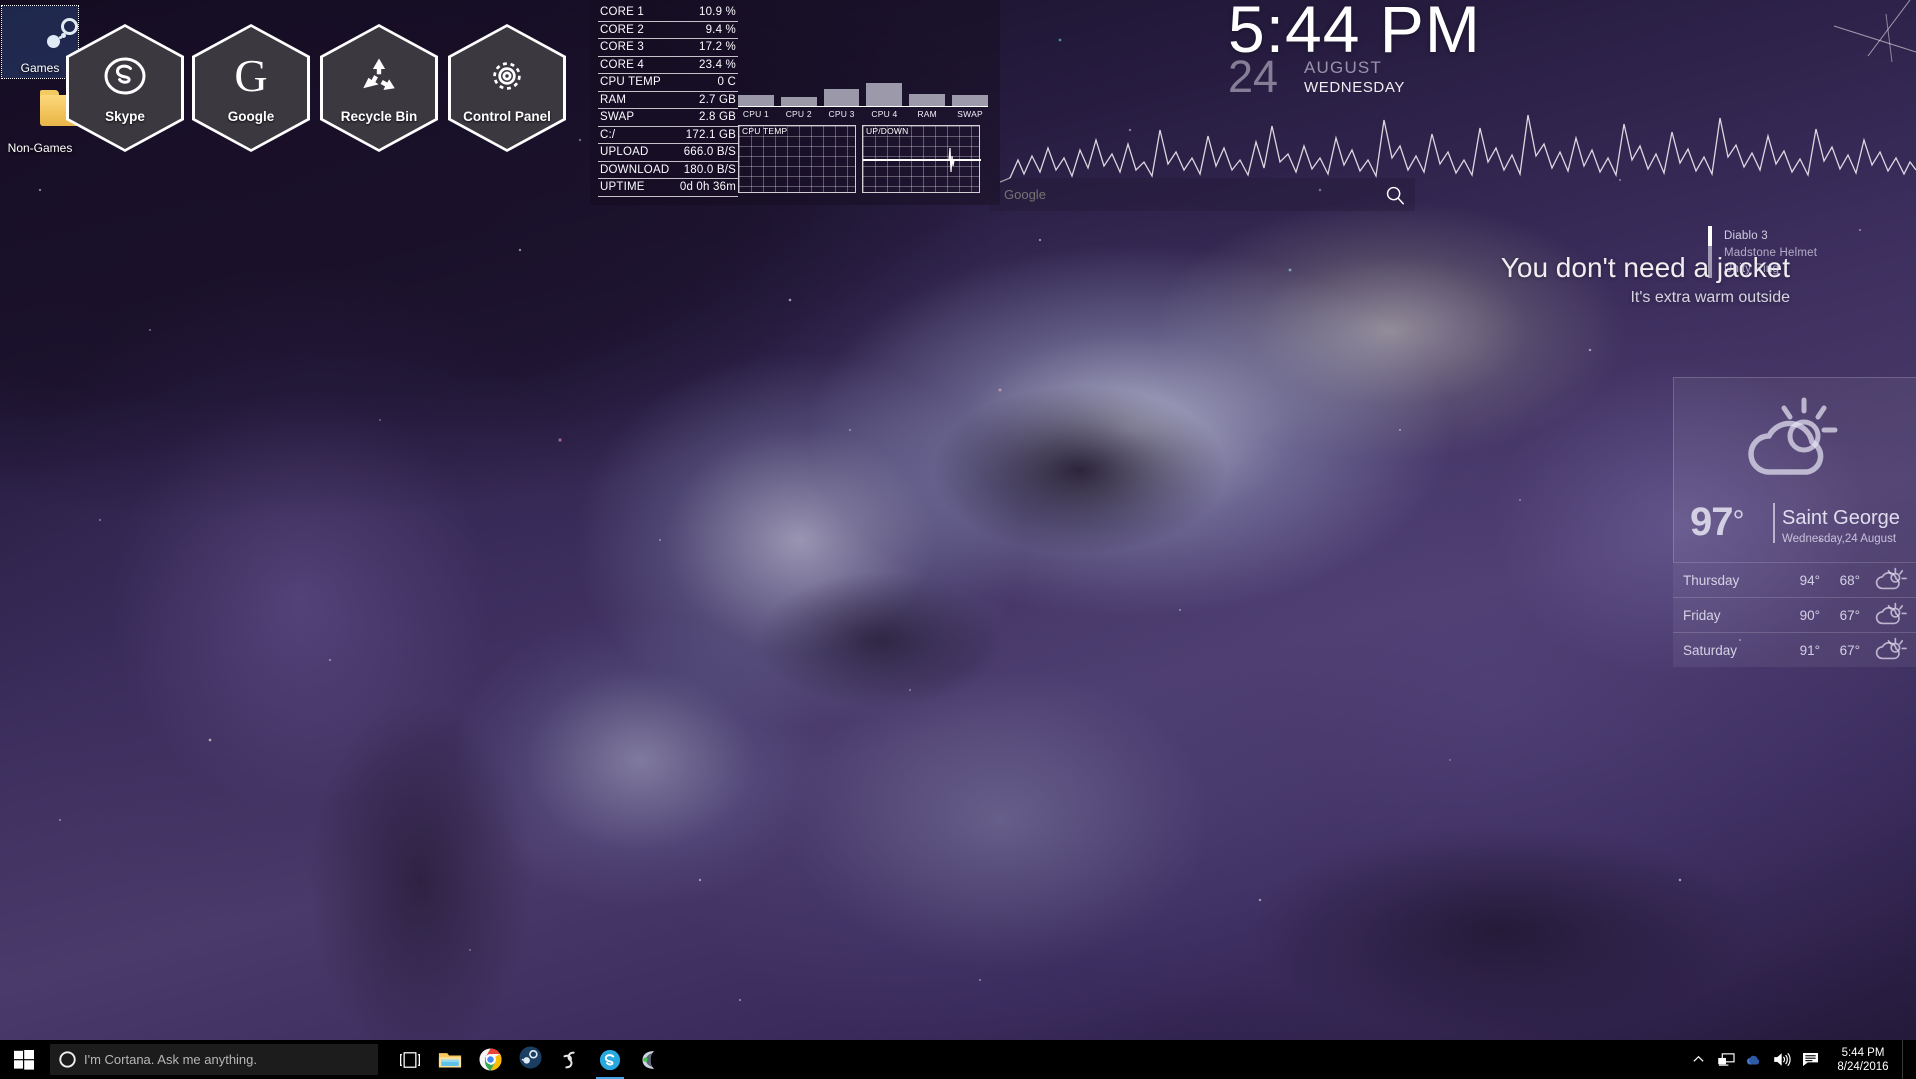 The height and width of the screenshot is (1079, 1916). I want to click on list-item: Unity Ring, so click(1752, 269).